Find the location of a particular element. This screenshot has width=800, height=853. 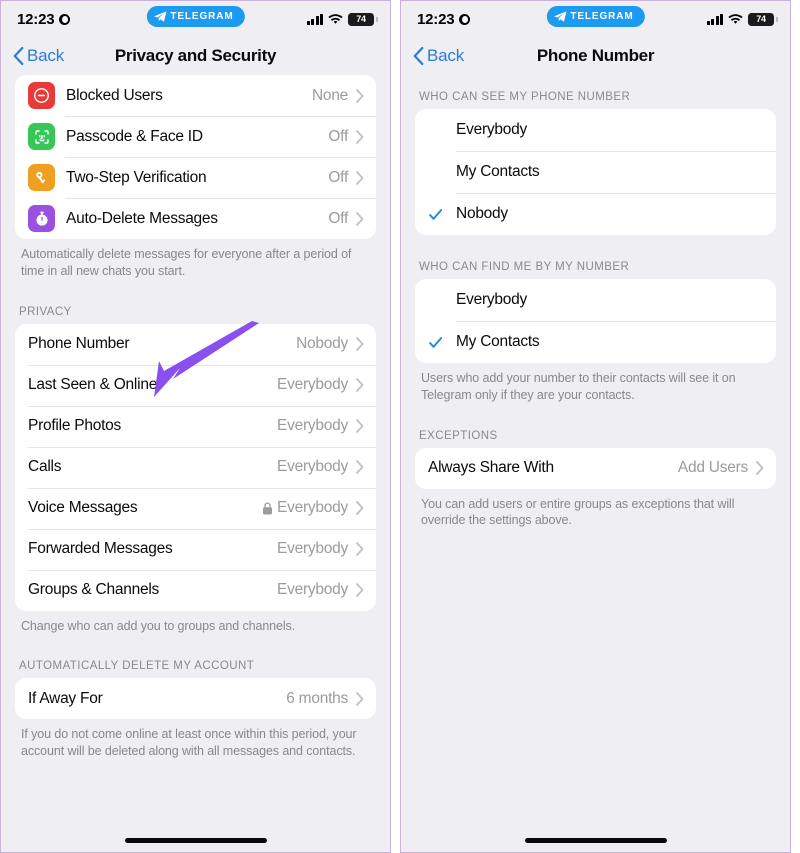

row-phone-number: Phone Number Nobody is located at coordinates (195, 344).